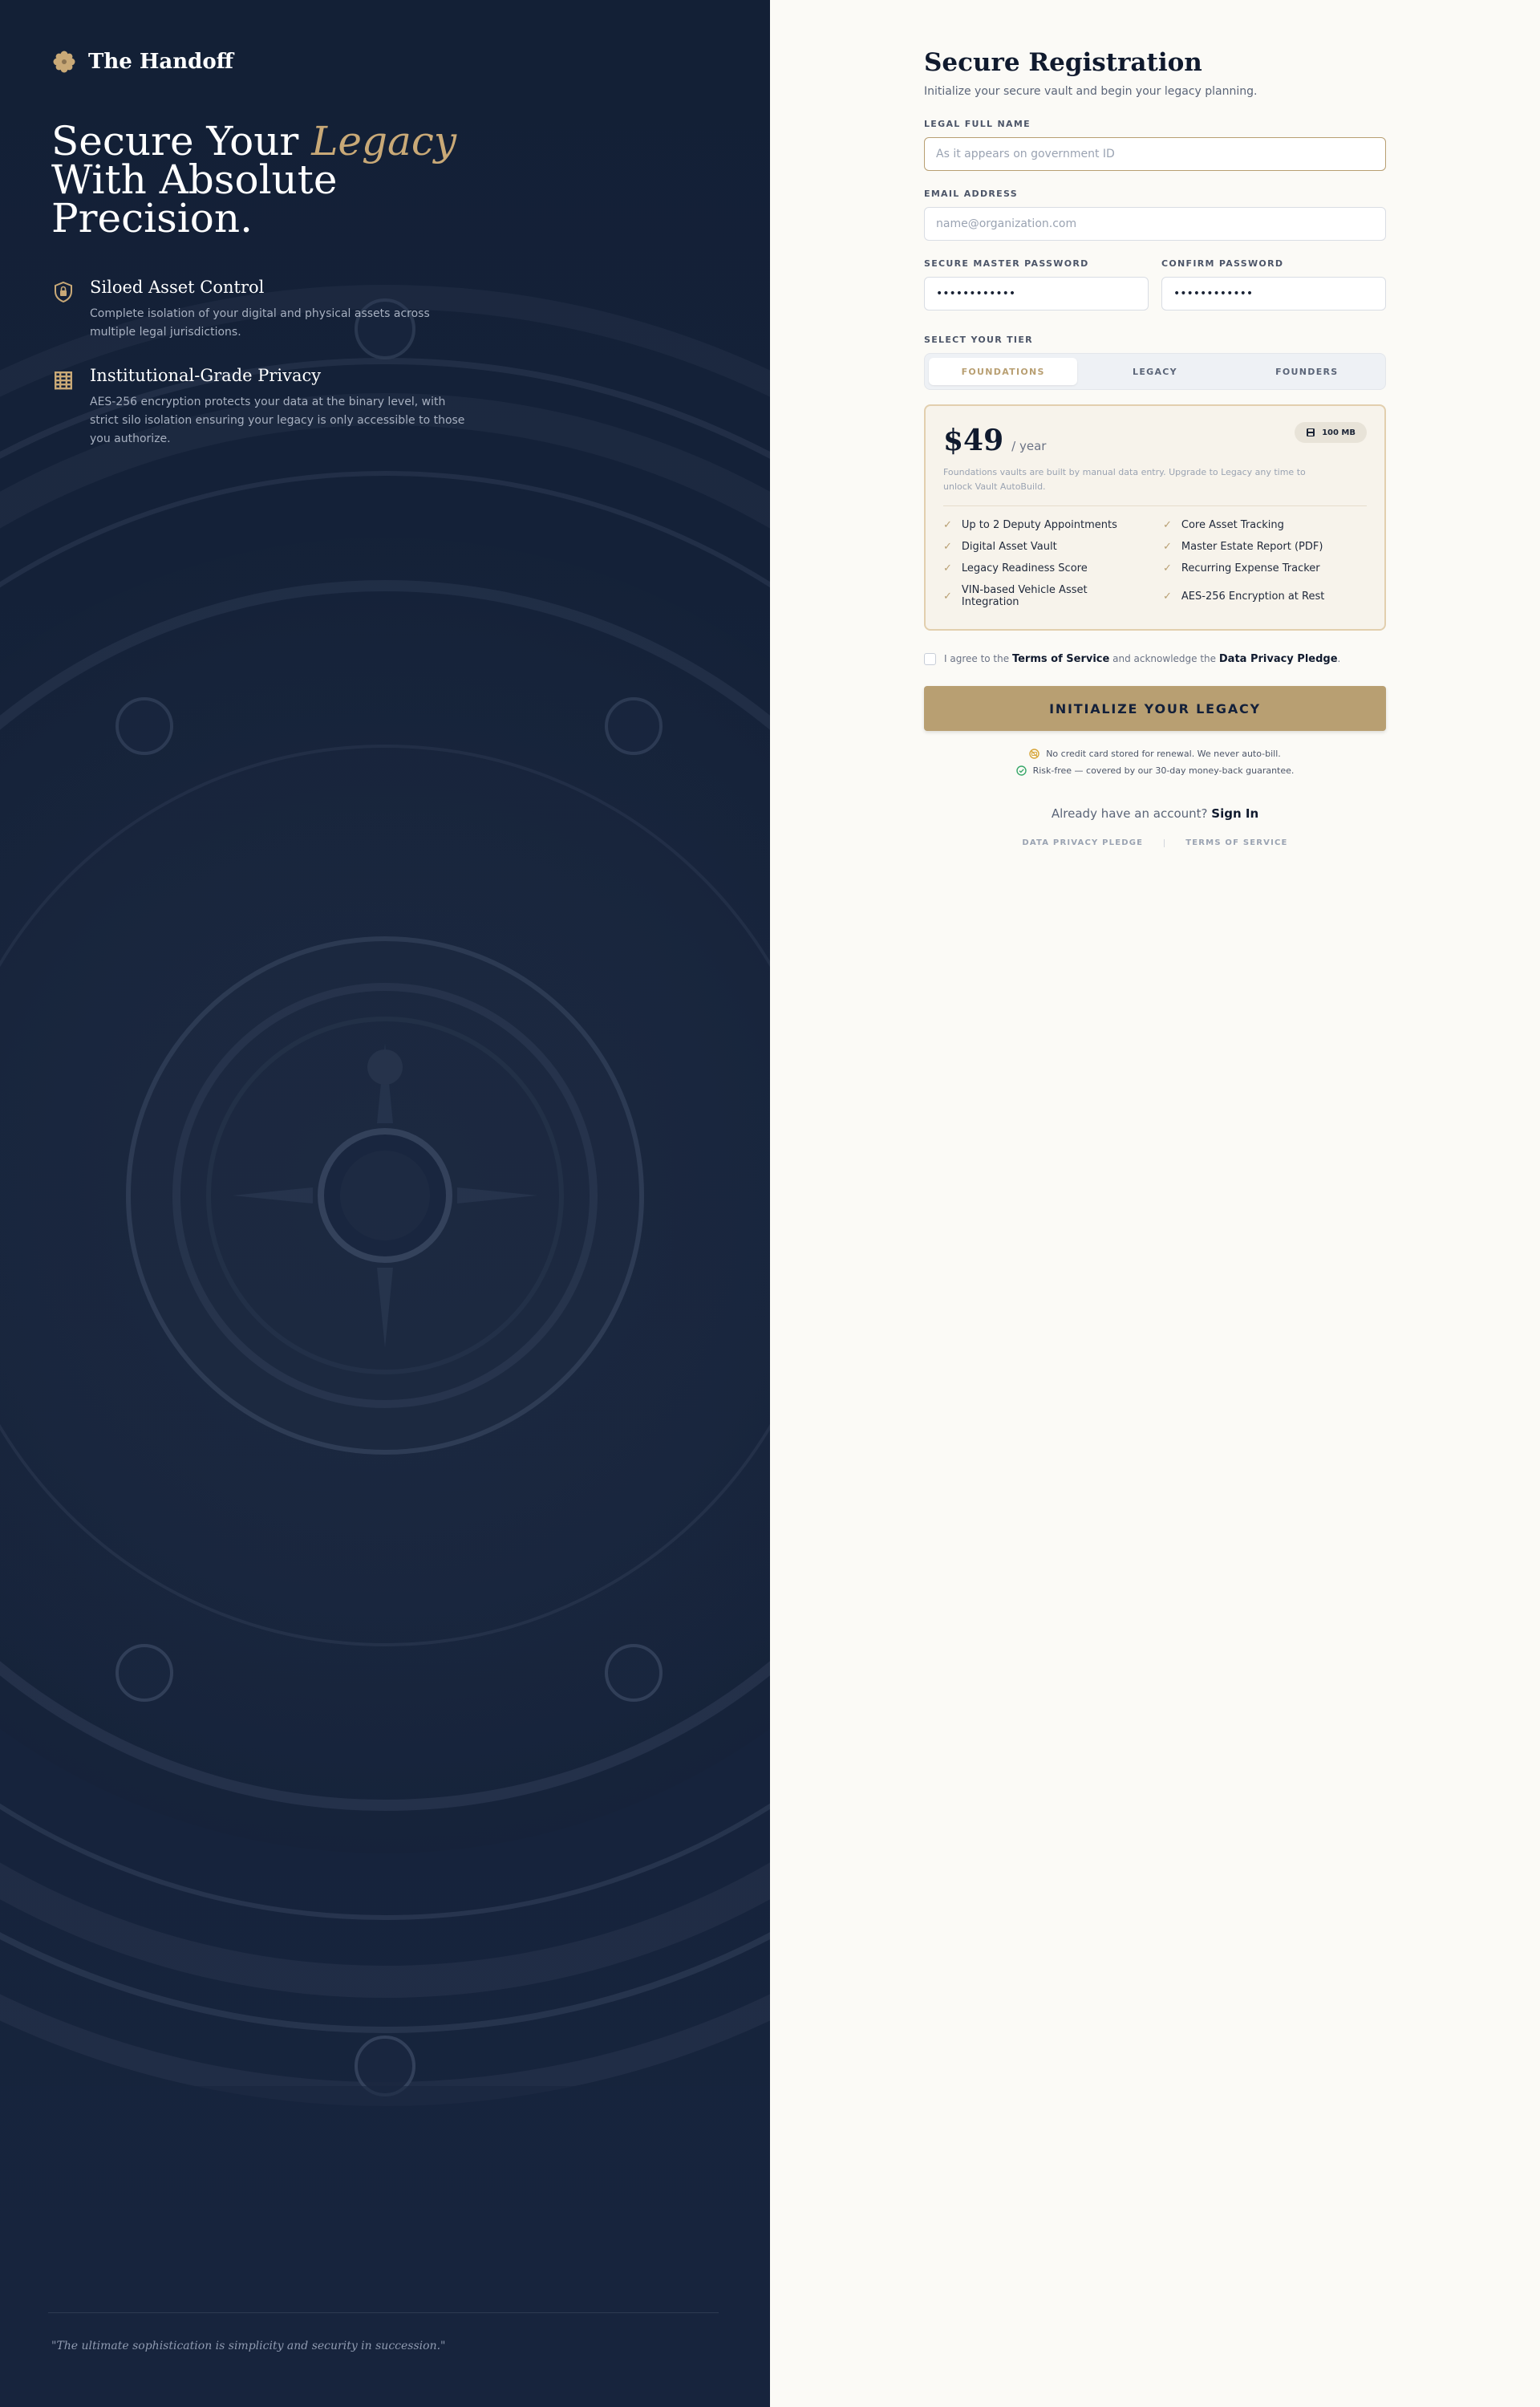 The width and height of the screenshot is (1540, 2407). What do you see at coordinates (206, 376) in the screenshot?
I see `feature-title: Institutional-Grade Privacy` at bounding box center [206, 376].